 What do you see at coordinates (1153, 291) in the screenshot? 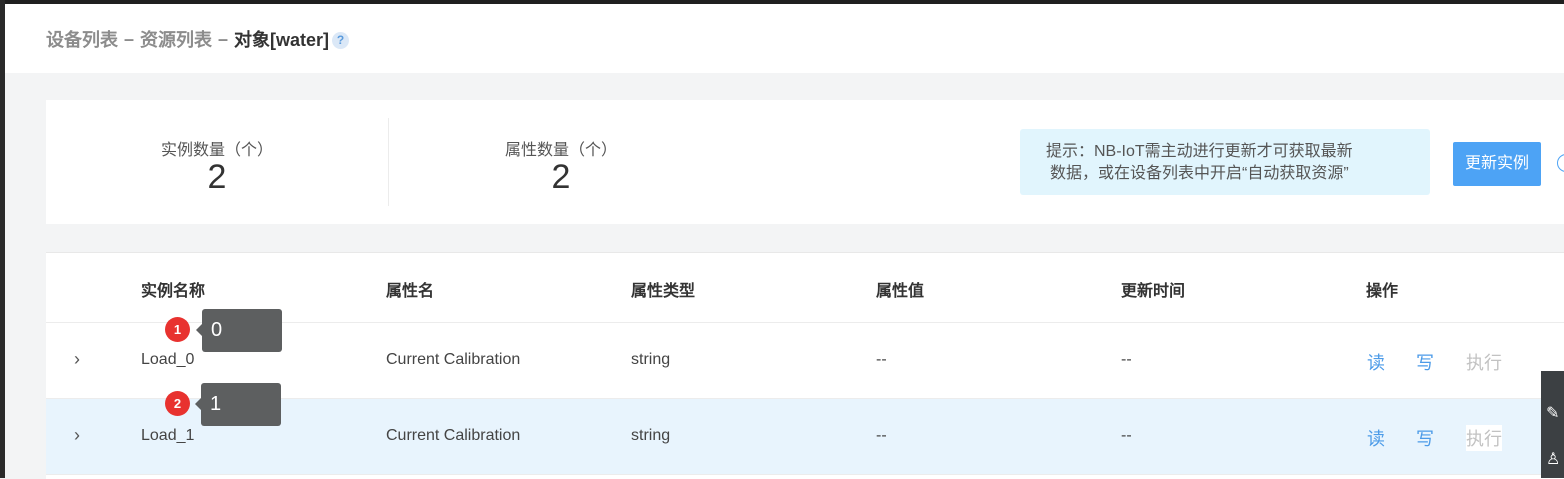
I see `column-header-updated-time: 更新时间` at bounding box center [1153, 291].